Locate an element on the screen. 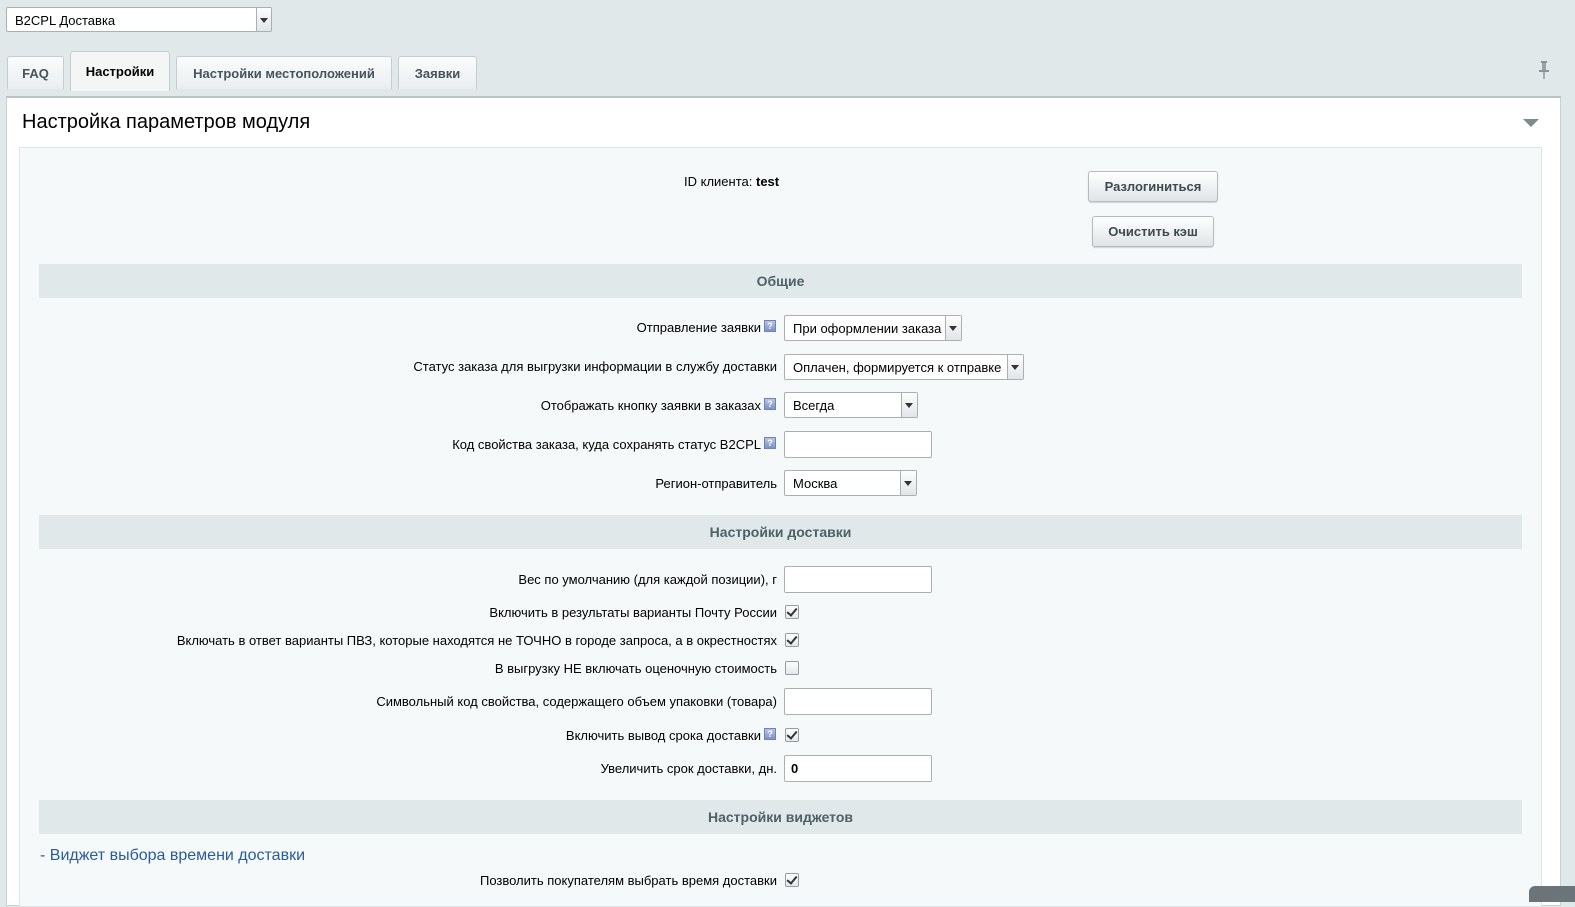 This screenshot has height=907, width=1575. tab-faq: FAQ is located at coordinates (35, 72).